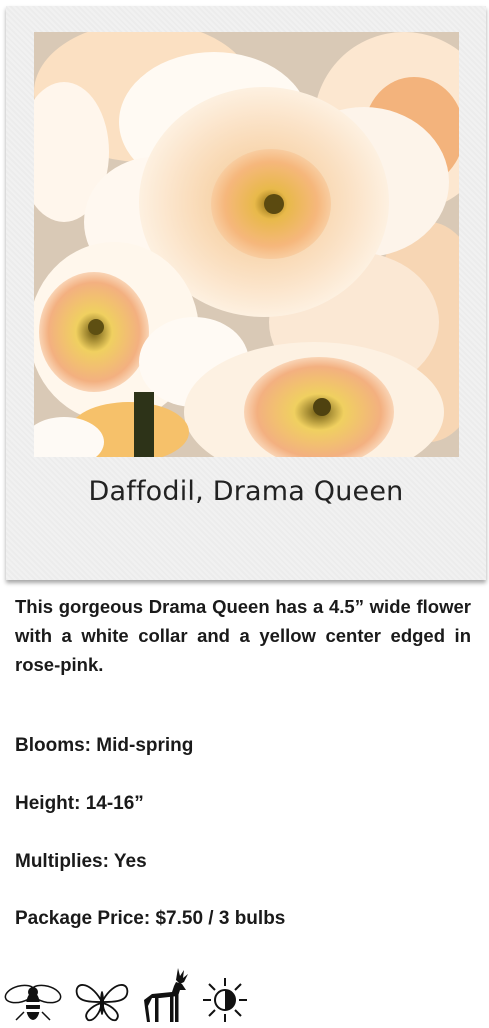 The image size is (489, 1028). I want to click on attribute-icons, so click(129, 995).